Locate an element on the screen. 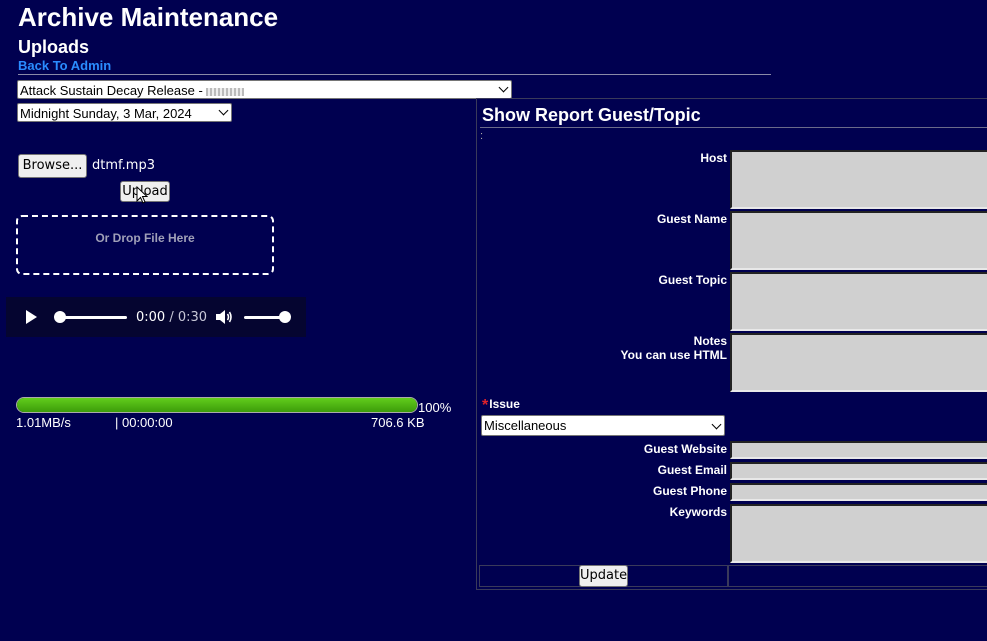  notes-hint: You can use HTML is located at coordinates (673, 355).